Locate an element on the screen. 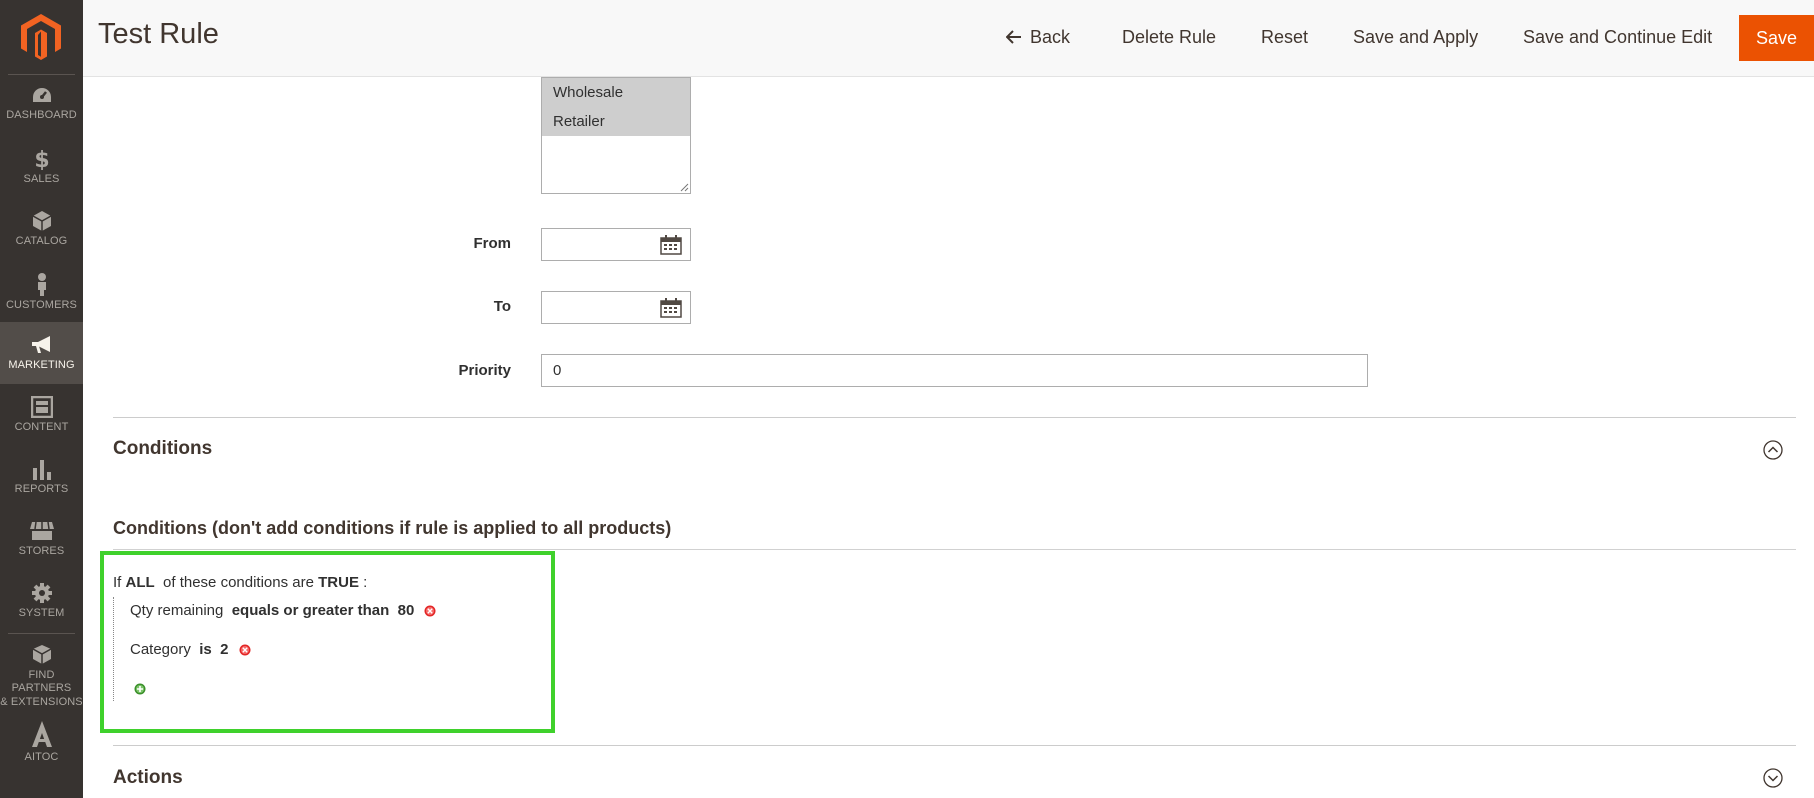 Image resolution: width=1814 pixels, height=798 pixels. condition-prefix: If is located at coordinates (117, 582).